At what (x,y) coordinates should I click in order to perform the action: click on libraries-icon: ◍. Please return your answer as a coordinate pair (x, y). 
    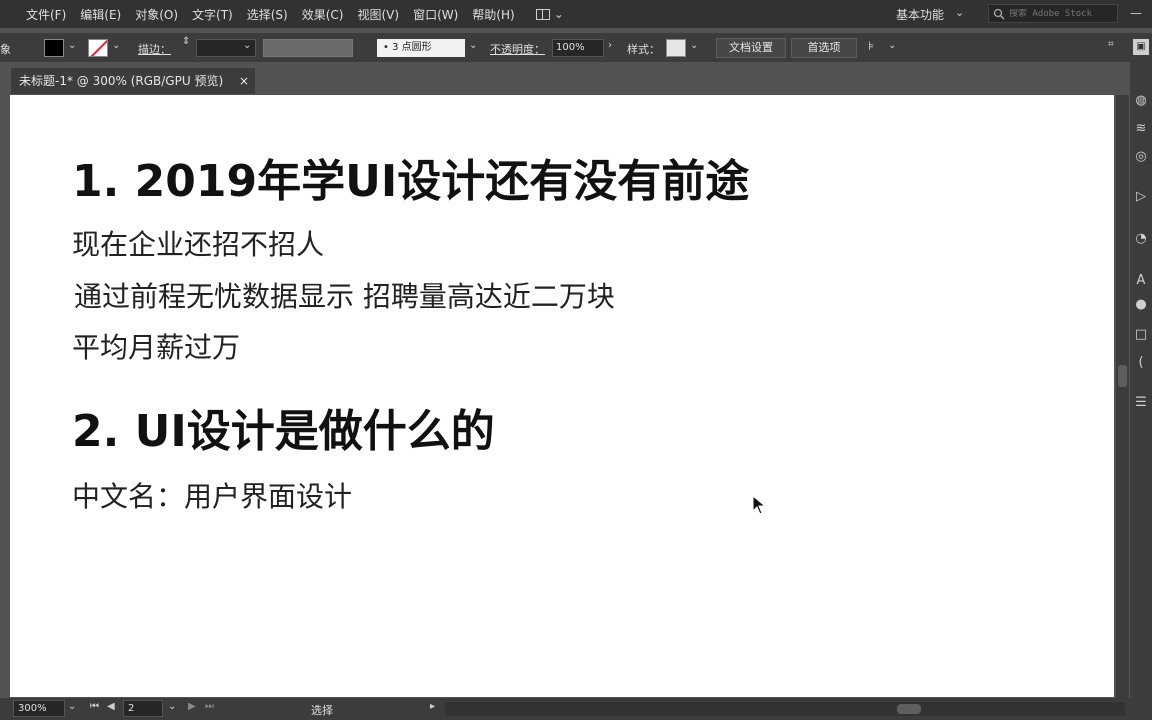
    Looking at the image, I should click on (1141, 101).